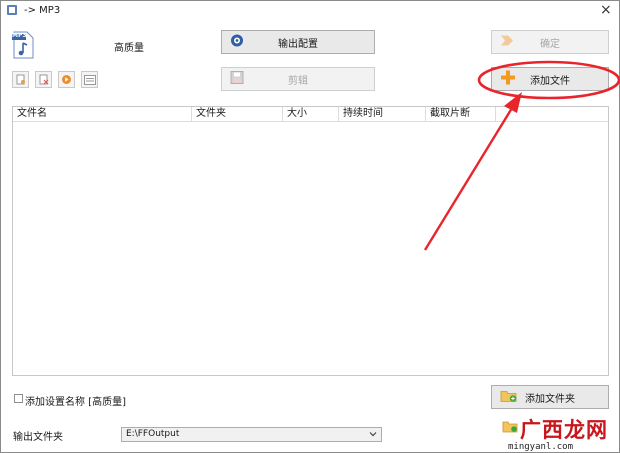 The image size is (620, 453). I want to click on annotation-highlight-ellipse, so click(548, 80).